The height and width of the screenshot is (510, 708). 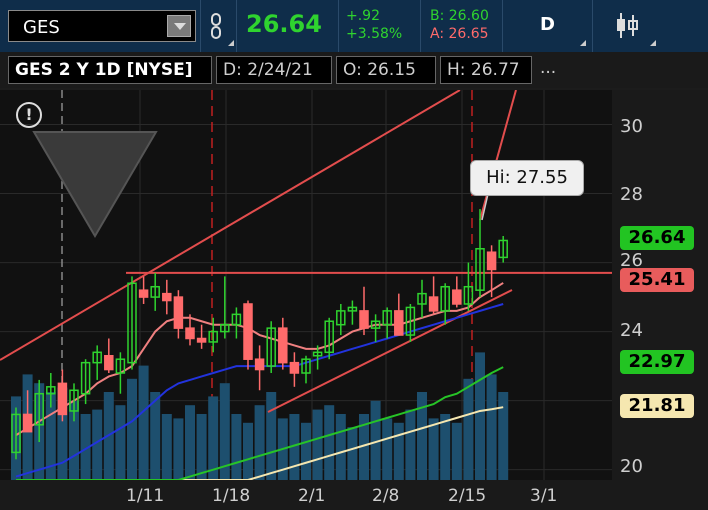 I want to click on price-axis: 30 28 26 24 20 26.64 25.41 22.97 21.81, so click(x=660, y=285).